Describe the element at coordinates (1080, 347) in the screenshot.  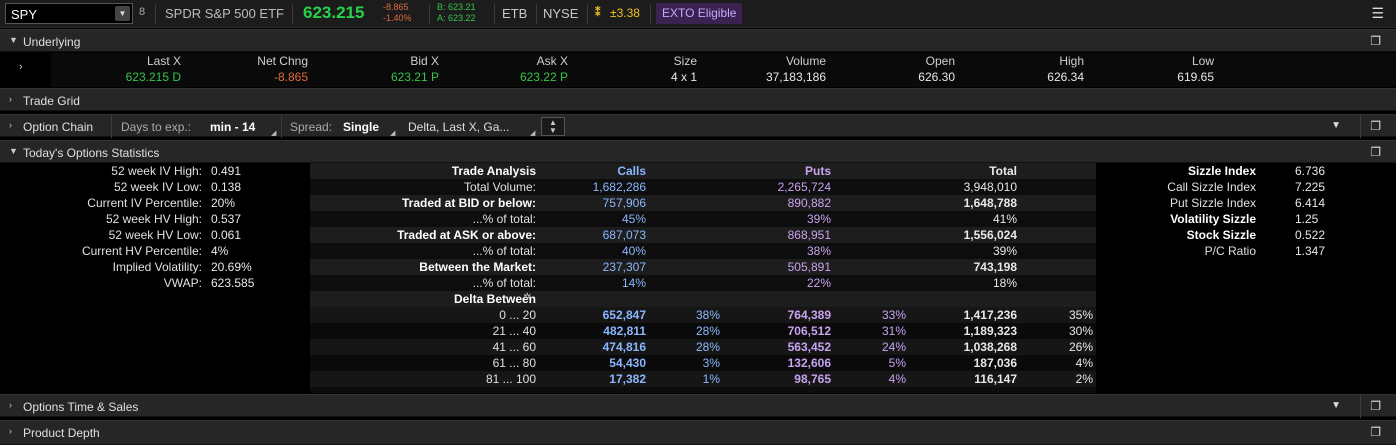
I see `total-percent: 26%` at that location.